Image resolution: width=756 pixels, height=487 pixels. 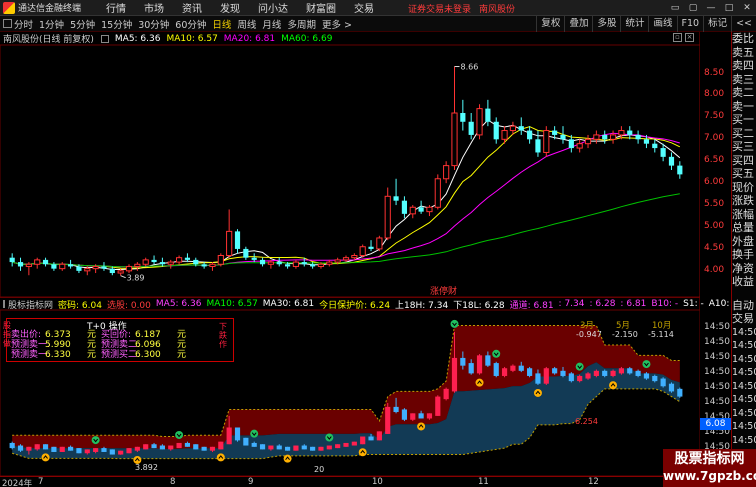 I want to click on period-tab-4: 30分钟, so click(x=153, y=25).